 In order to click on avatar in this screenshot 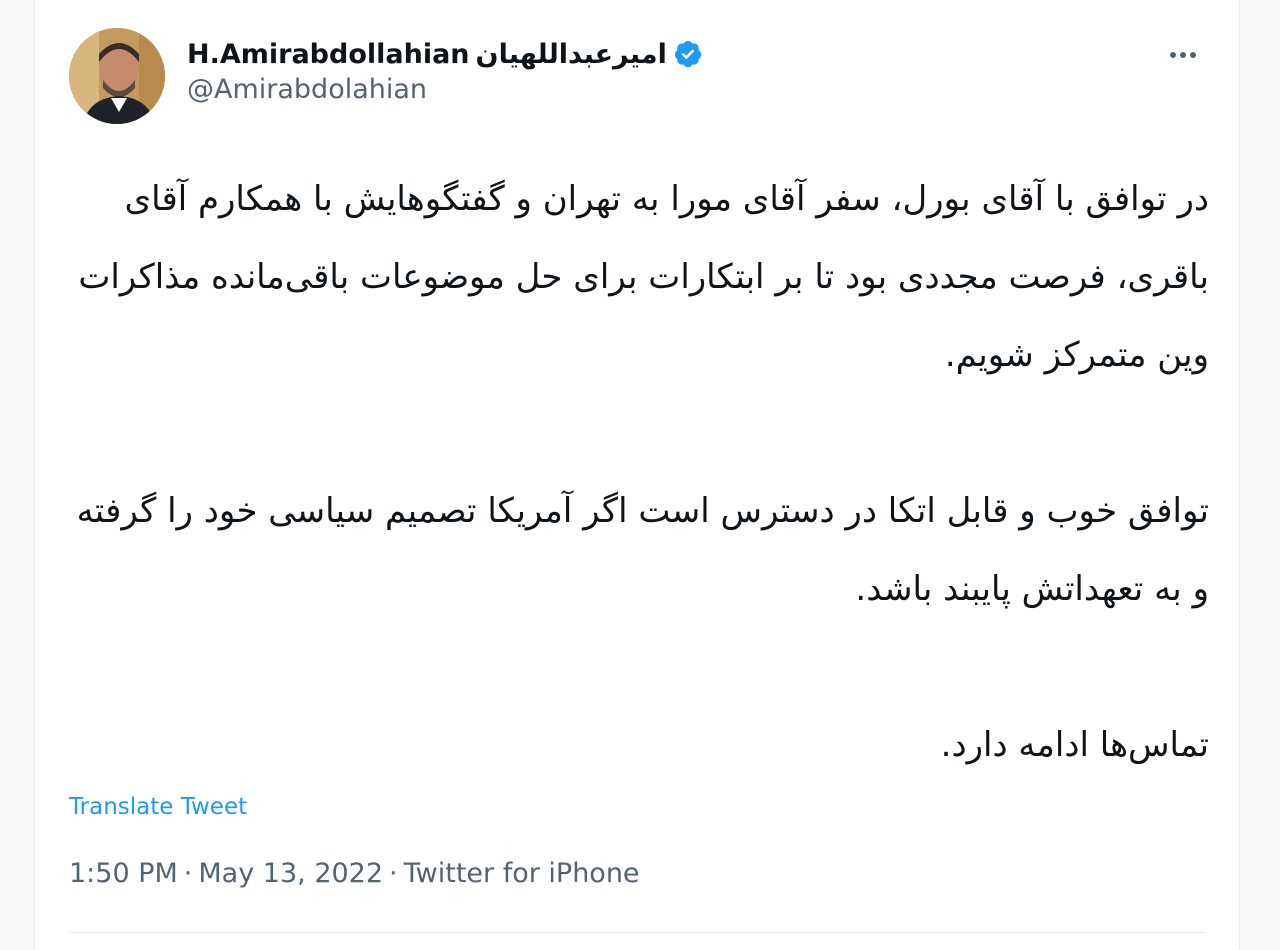, I will do `click(117, 76)`.